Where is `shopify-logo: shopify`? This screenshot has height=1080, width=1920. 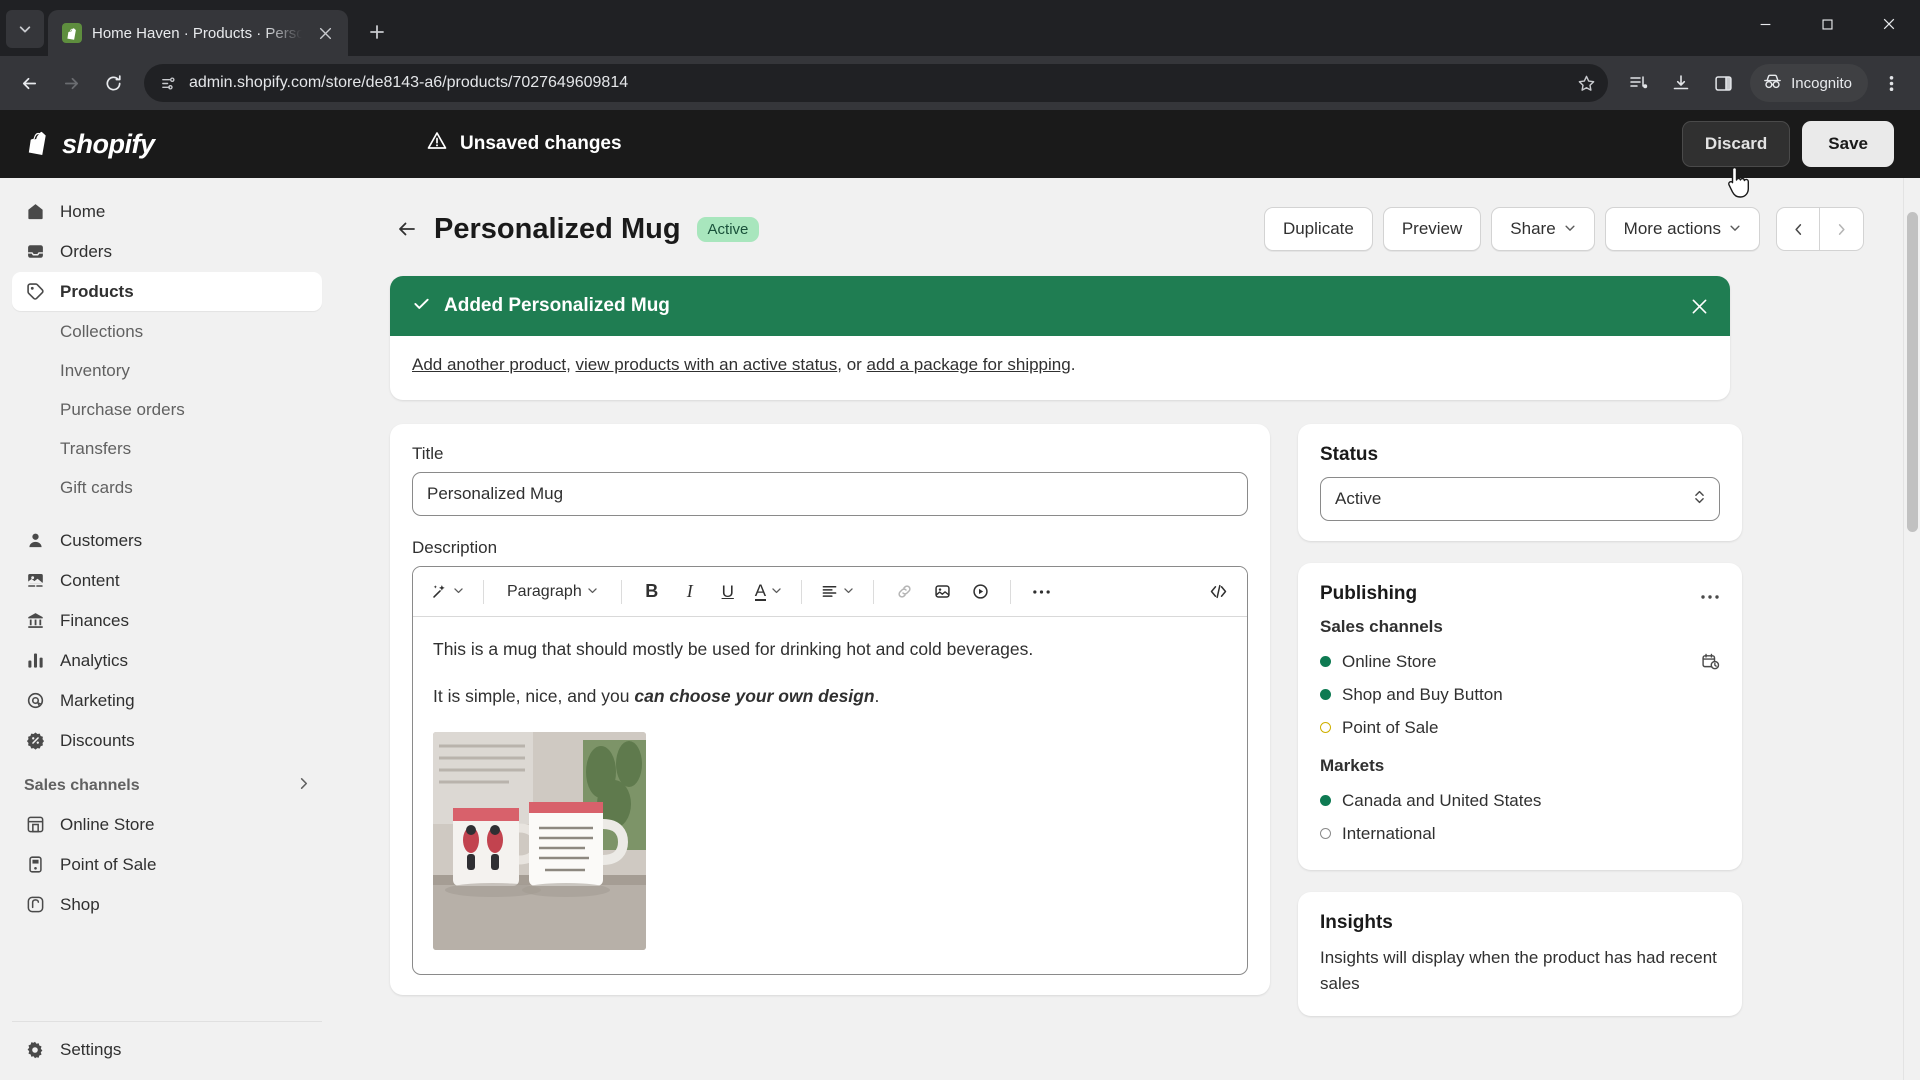 shopify-logo: shopify is located at coordinates (226, 144).